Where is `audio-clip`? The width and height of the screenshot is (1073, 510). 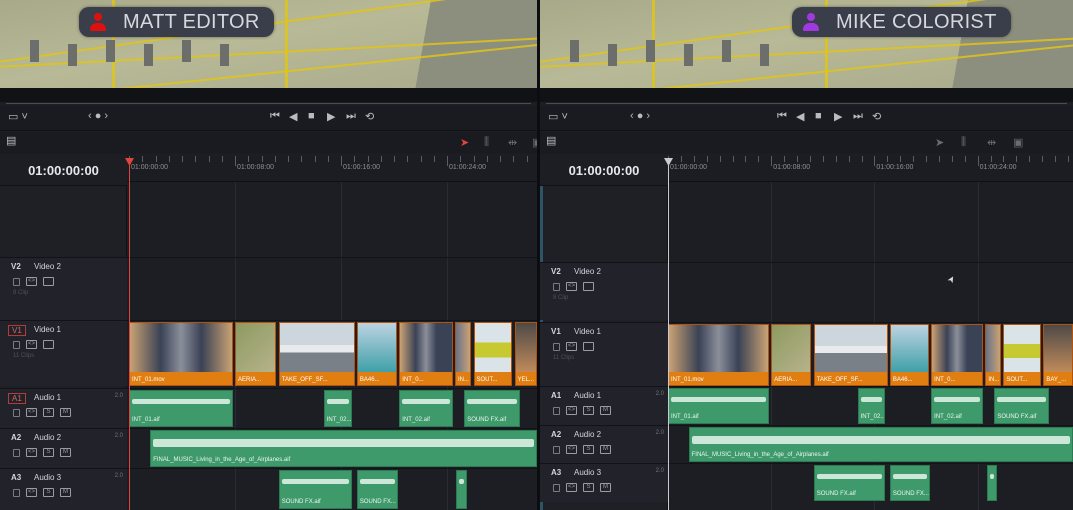
audio-clip is located at coordinates (992, 483).